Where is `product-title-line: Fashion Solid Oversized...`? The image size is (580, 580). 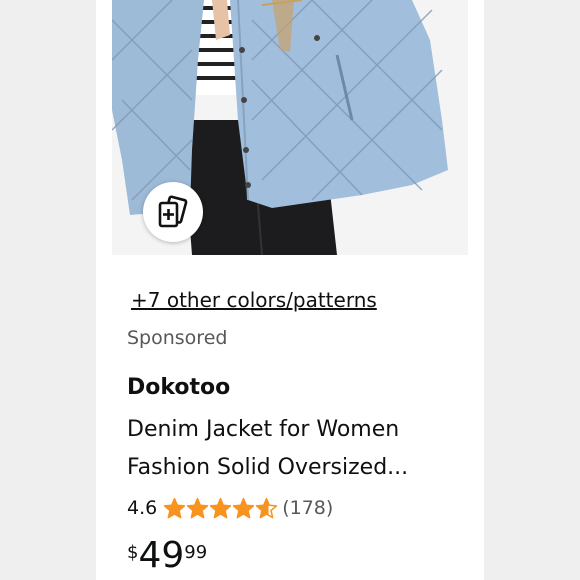 product-title-line: Fashion Solid Oversized... is located at coordinates (268, 467).